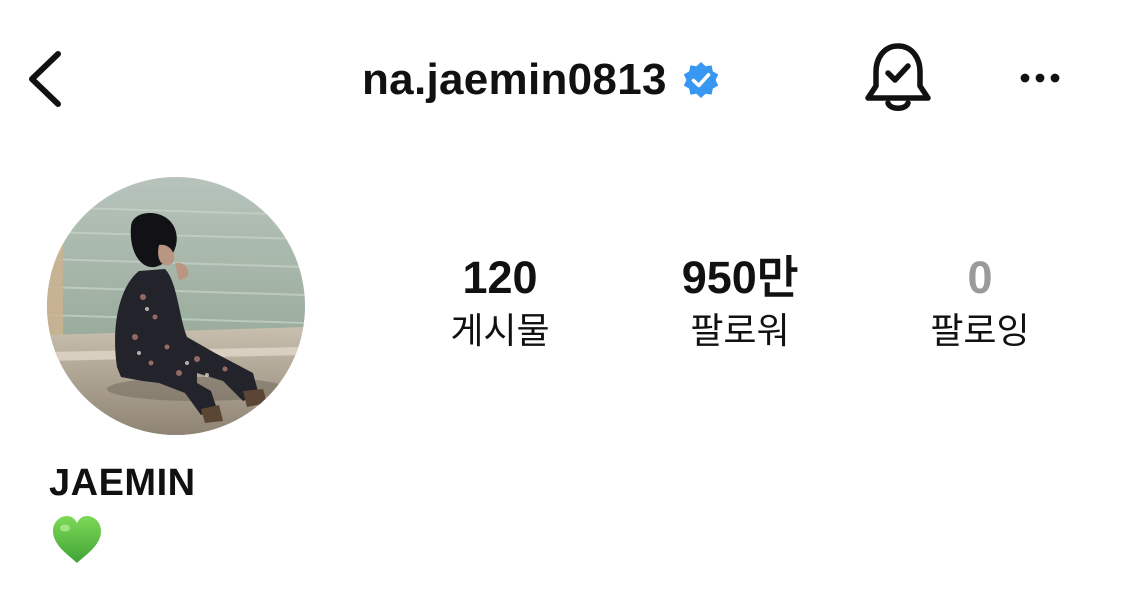 The width and height of the screenshot is (1125, 596). I want to click on avatar-photo, so click(176, 306).